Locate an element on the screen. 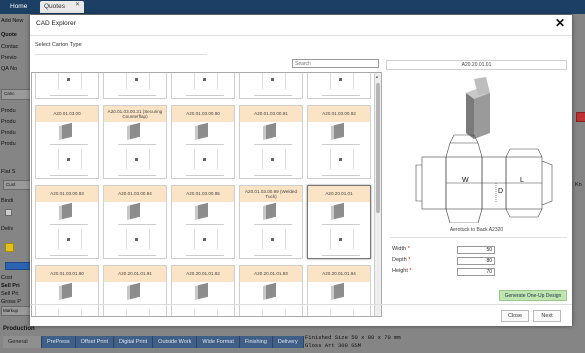 This screenshot has height=353, width=585. scroll-up-icon: ▲ is located at coordinates (377, 76).